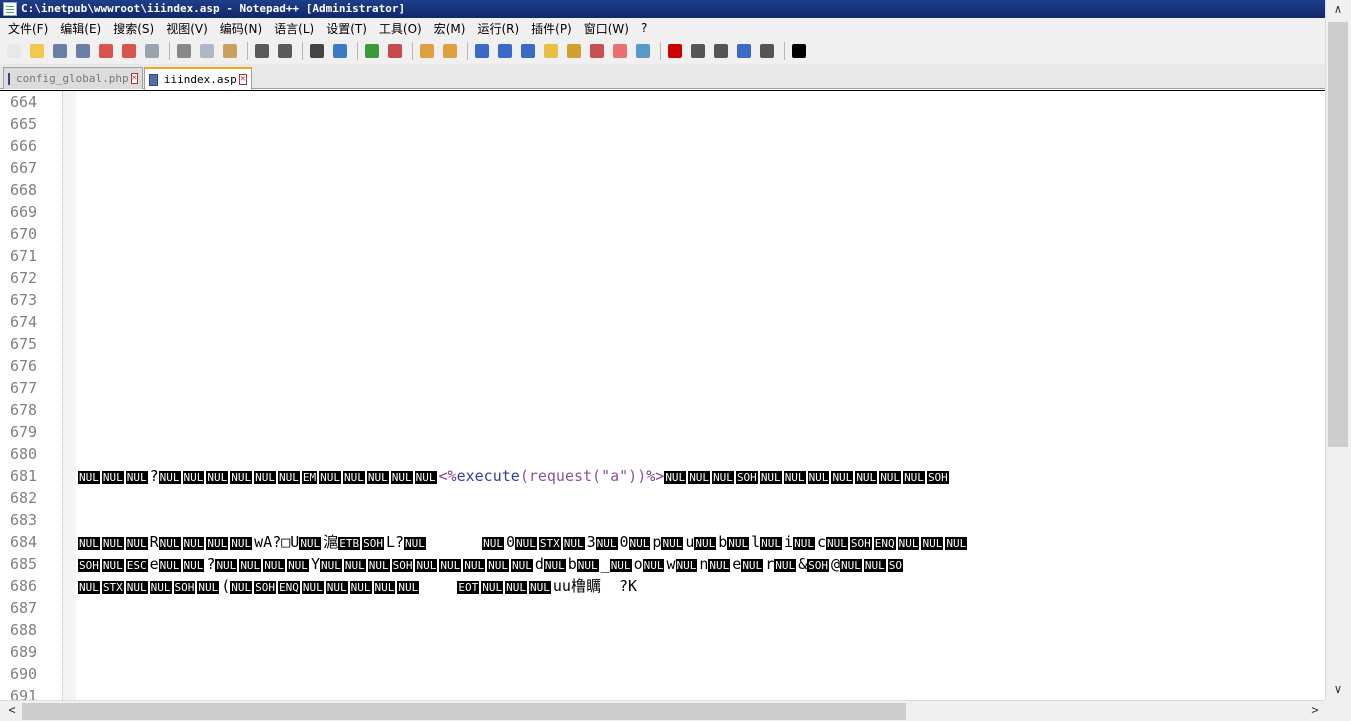 This screenshot has width=1351, height=721. I want to click on code-line: 668, so click(662, 190).